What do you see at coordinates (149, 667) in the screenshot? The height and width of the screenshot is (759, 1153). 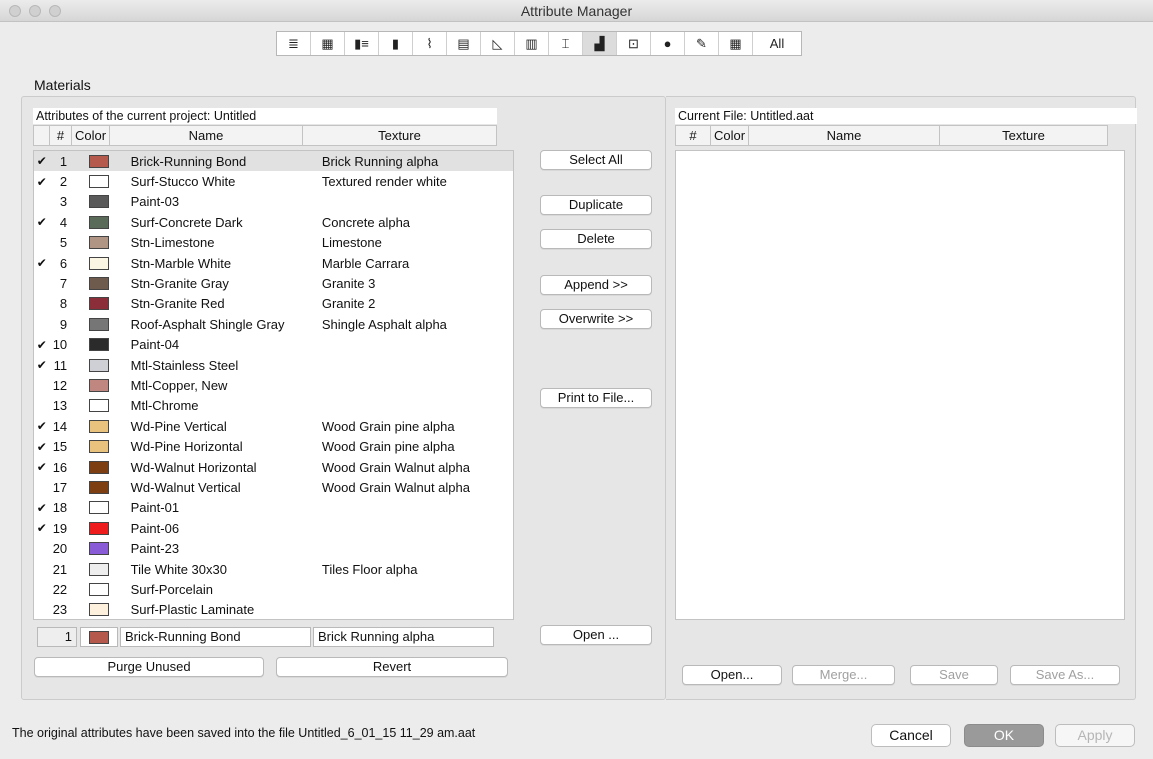 I see `purge-unused-button: Purge Unused` at bounding box center [149, 667].